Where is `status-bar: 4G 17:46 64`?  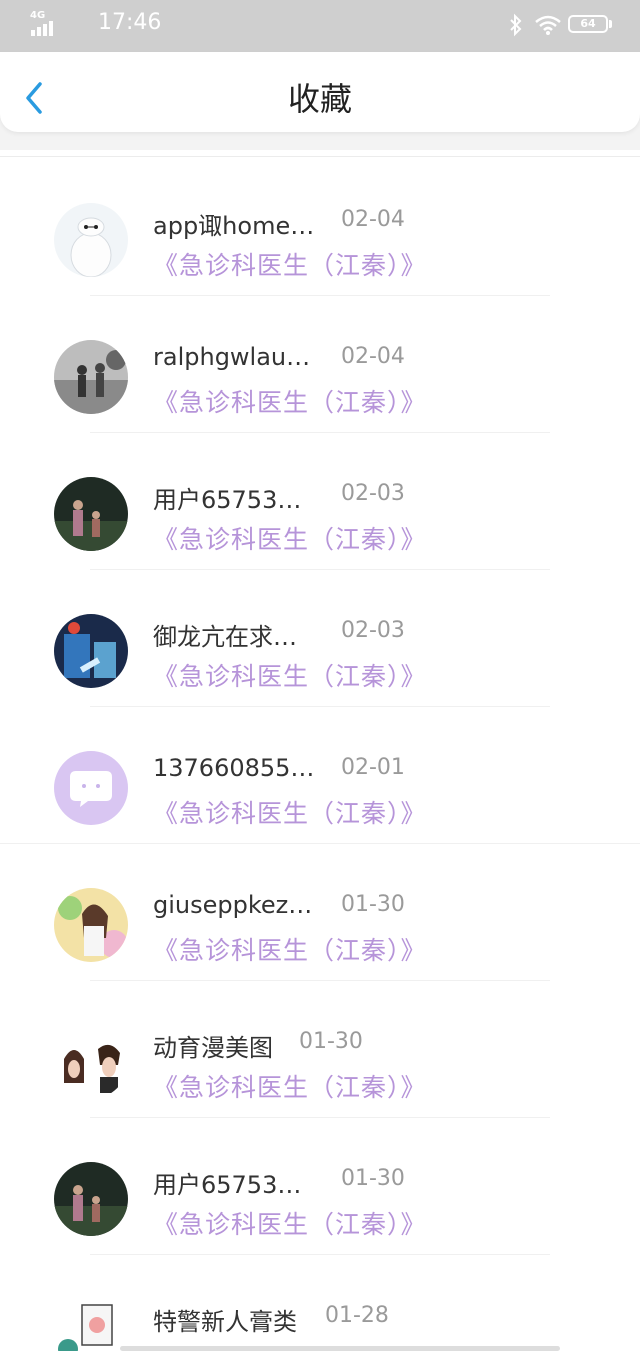 status-bar: 4G 17:46 64 is located at coordinates (320, 26).